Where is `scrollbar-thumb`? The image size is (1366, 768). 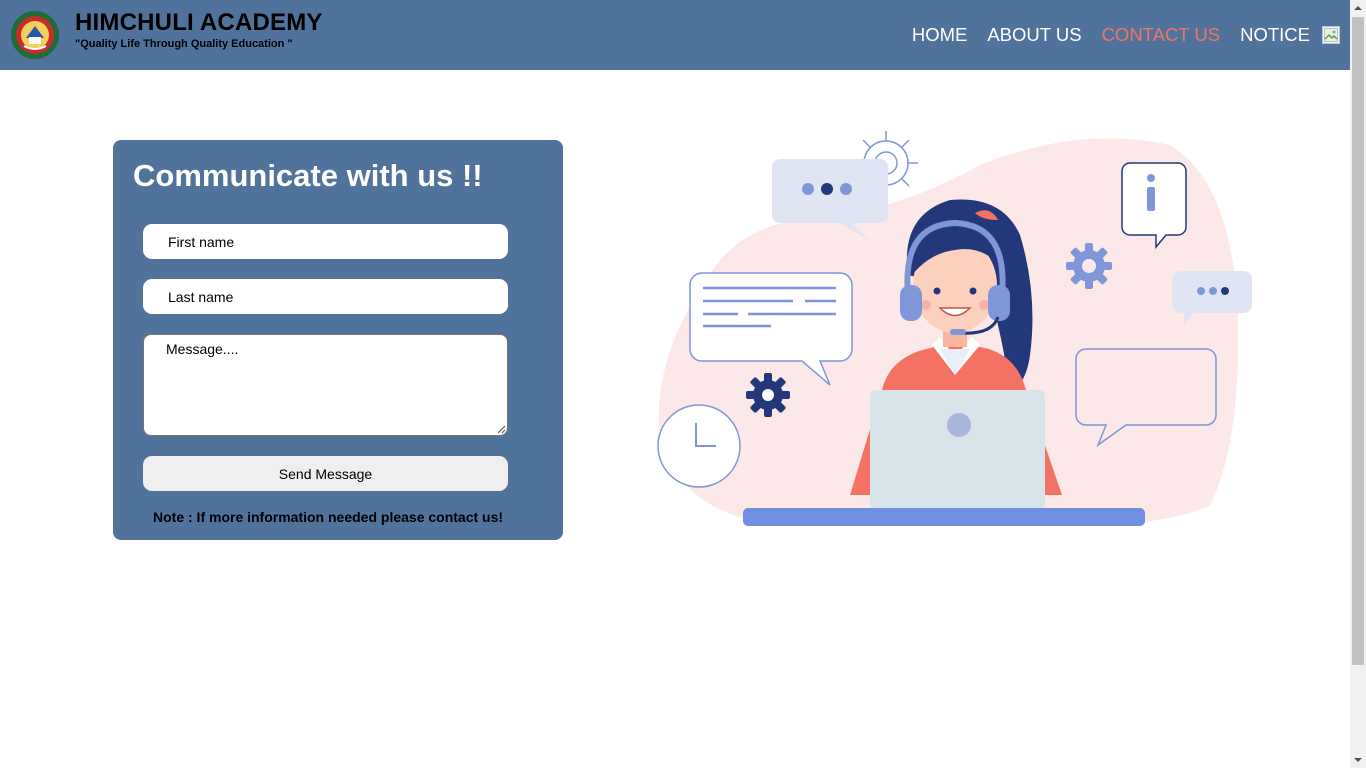
scrollbar-thumb is located at coordinates (1358, 341).